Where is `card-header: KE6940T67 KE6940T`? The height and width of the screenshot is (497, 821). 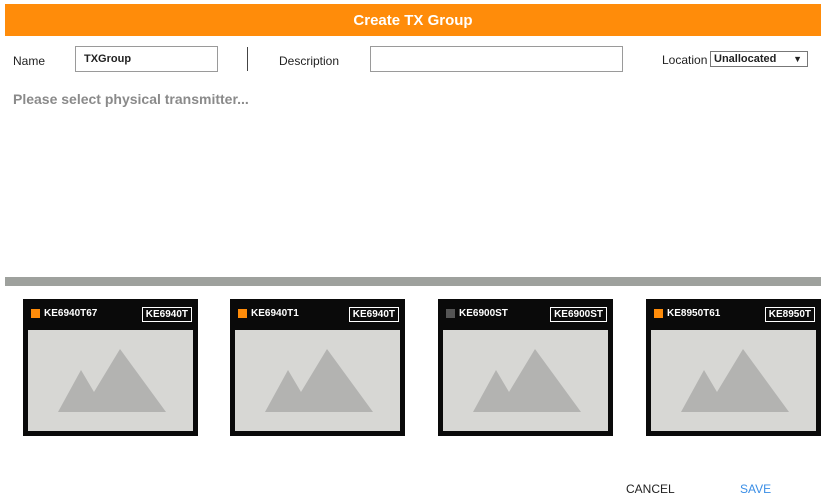
card-header: KE6940T67 KE6940T is located at coordinates (110, 314).